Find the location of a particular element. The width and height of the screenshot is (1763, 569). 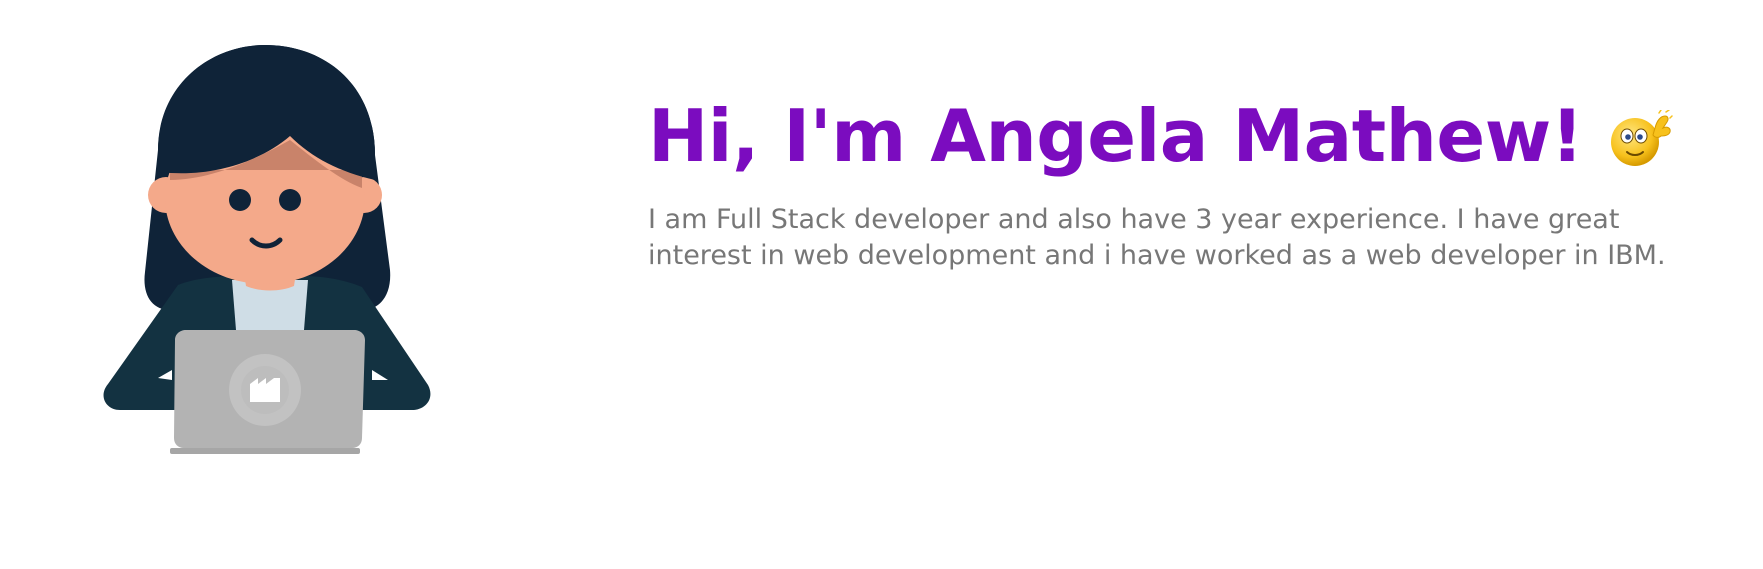

factory-icon is located at coordinates (265, 390).